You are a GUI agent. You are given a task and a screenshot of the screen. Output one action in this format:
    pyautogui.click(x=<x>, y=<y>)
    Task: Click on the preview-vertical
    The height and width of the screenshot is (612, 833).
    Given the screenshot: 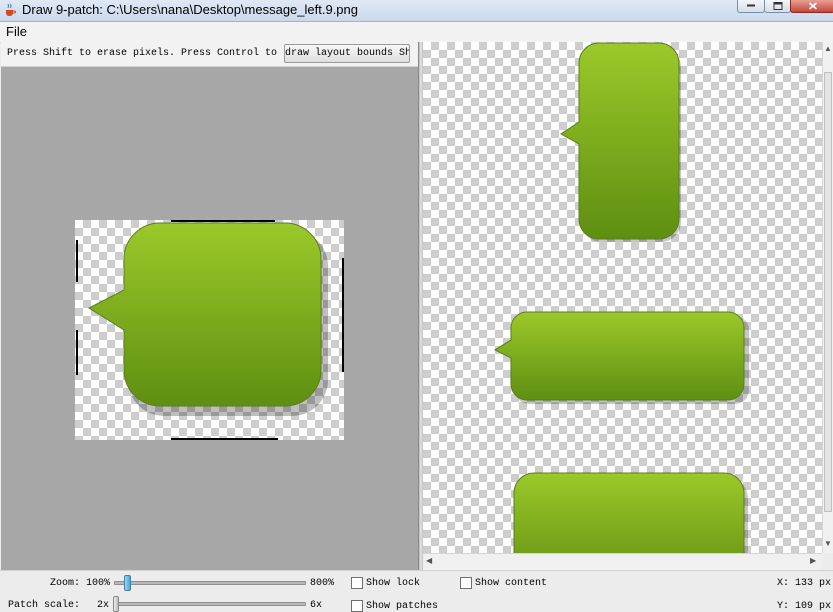 What is the action you would take?
    pyautogui.click(x=620, y=142)
    